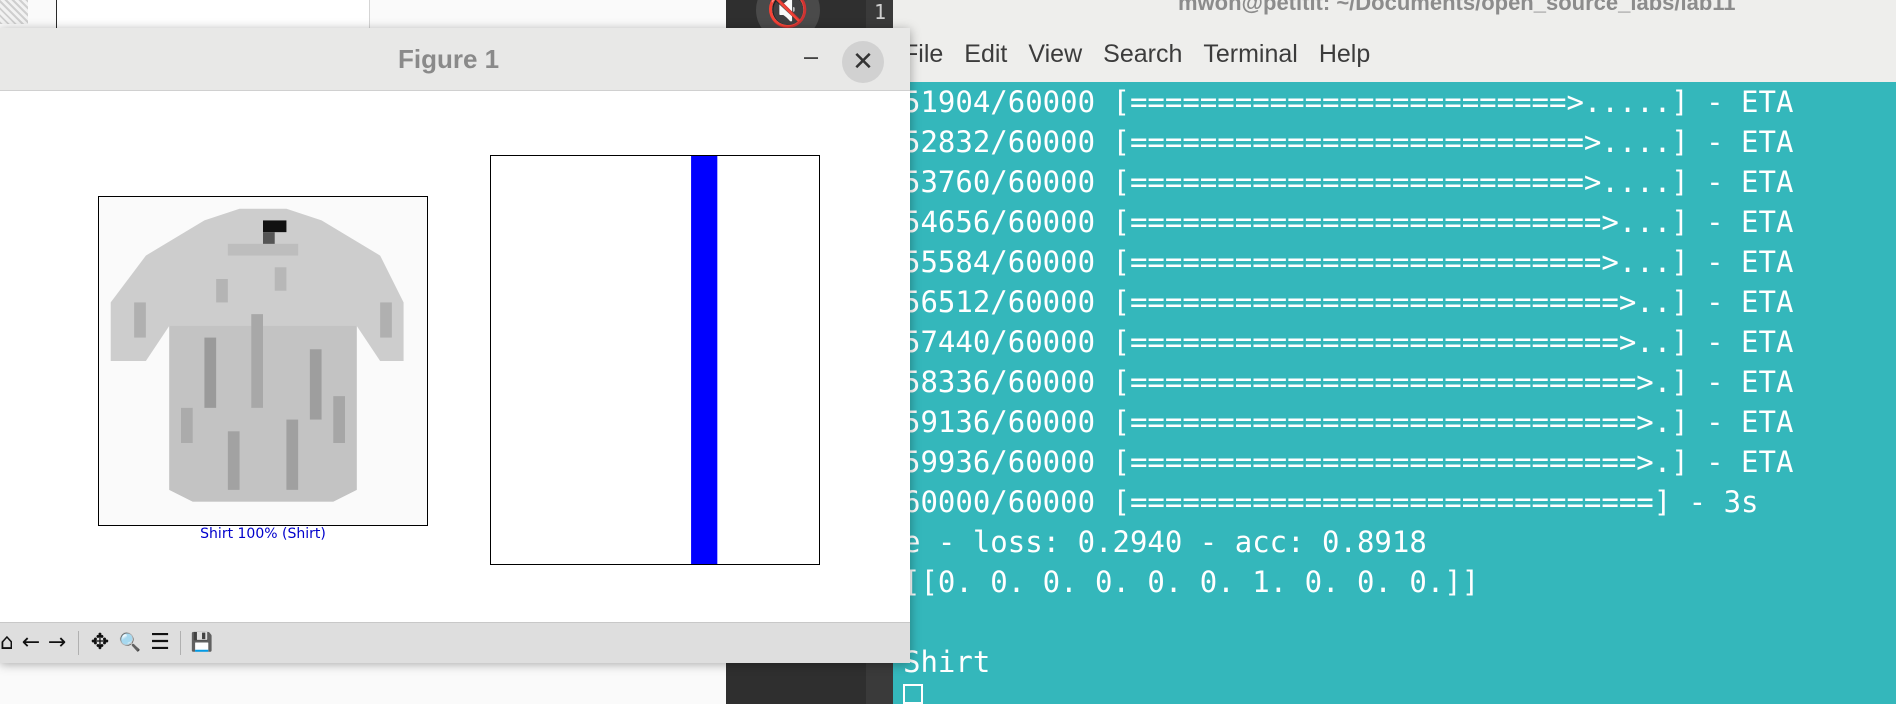 The height and width of the screenshot is (704, 1896). I want to click on figure-titlebar: Figure 1 ‒ ✕, so click(455, 59).